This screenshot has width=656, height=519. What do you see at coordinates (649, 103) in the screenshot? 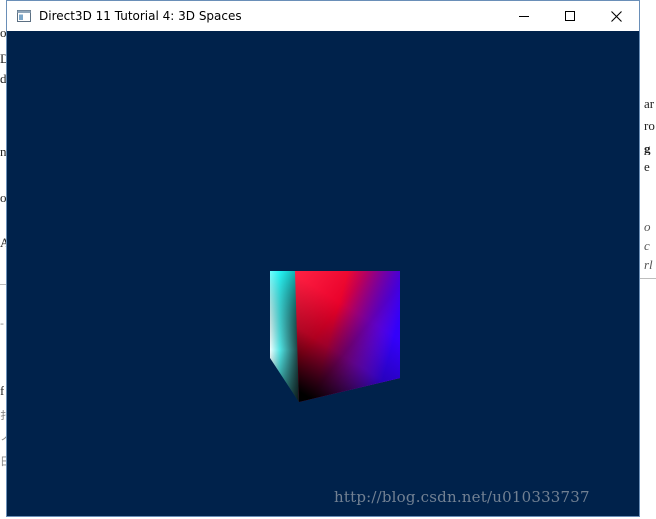
I see `bg-text-fragment: ar` at bounding box center [649, 103].